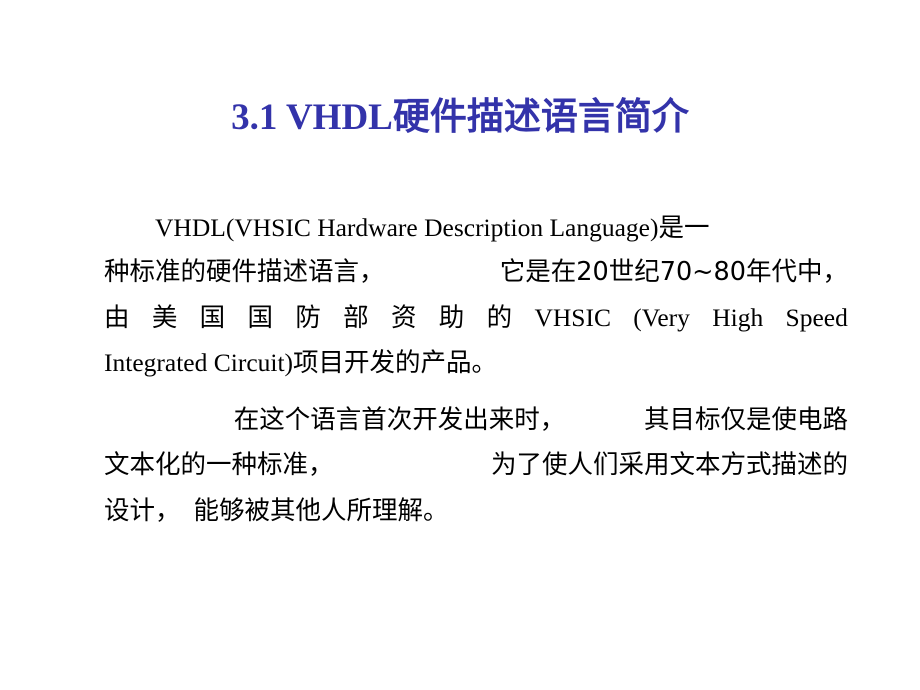  I want to click on text-run: 它是在20世纪70~80年代中，, so click(673, 272).